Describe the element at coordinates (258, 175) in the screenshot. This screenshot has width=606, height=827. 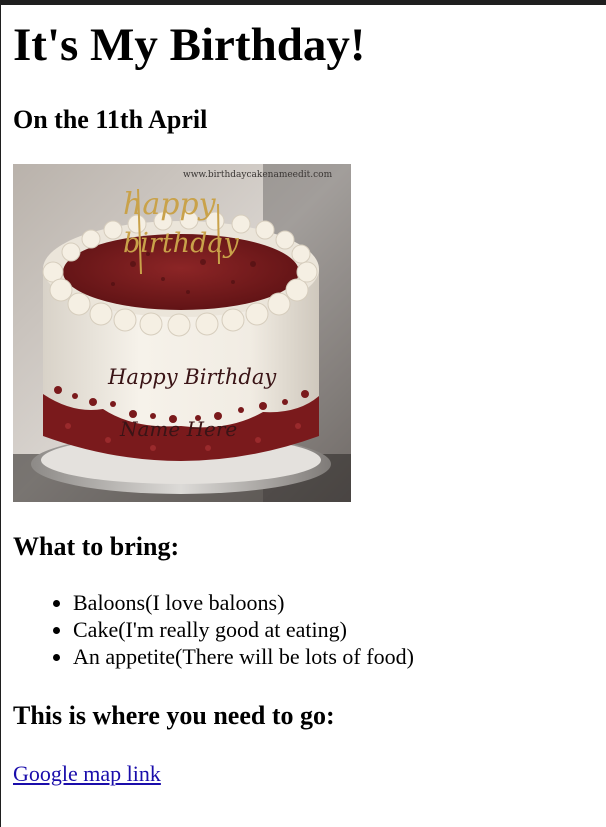
I see `image-watermark: www.birthdaycakenameedit.com` at that location.